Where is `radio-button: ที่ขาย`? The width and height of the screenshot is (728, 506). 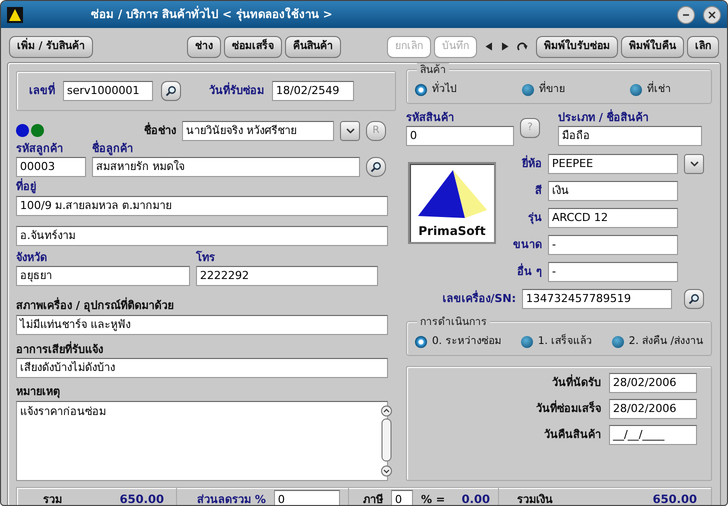
radio-button: ที่ขาย is located at coordinates (543, 90).